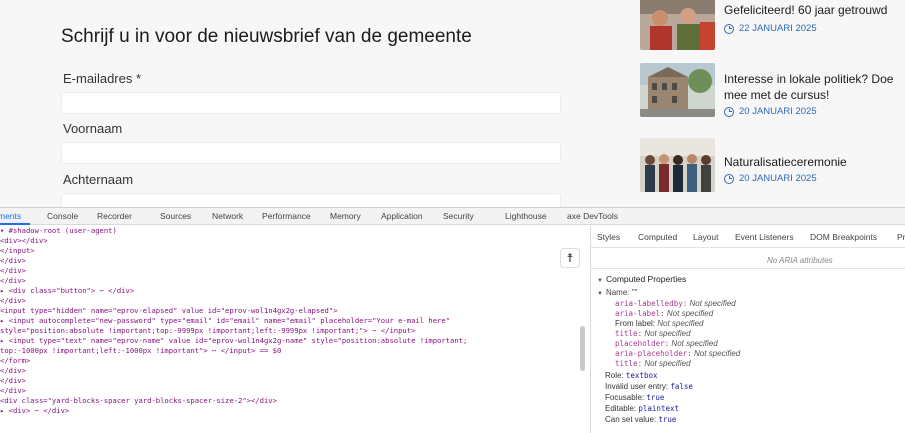  I want to click on prop-row: aria-label: Not specified, so click(664, 313).